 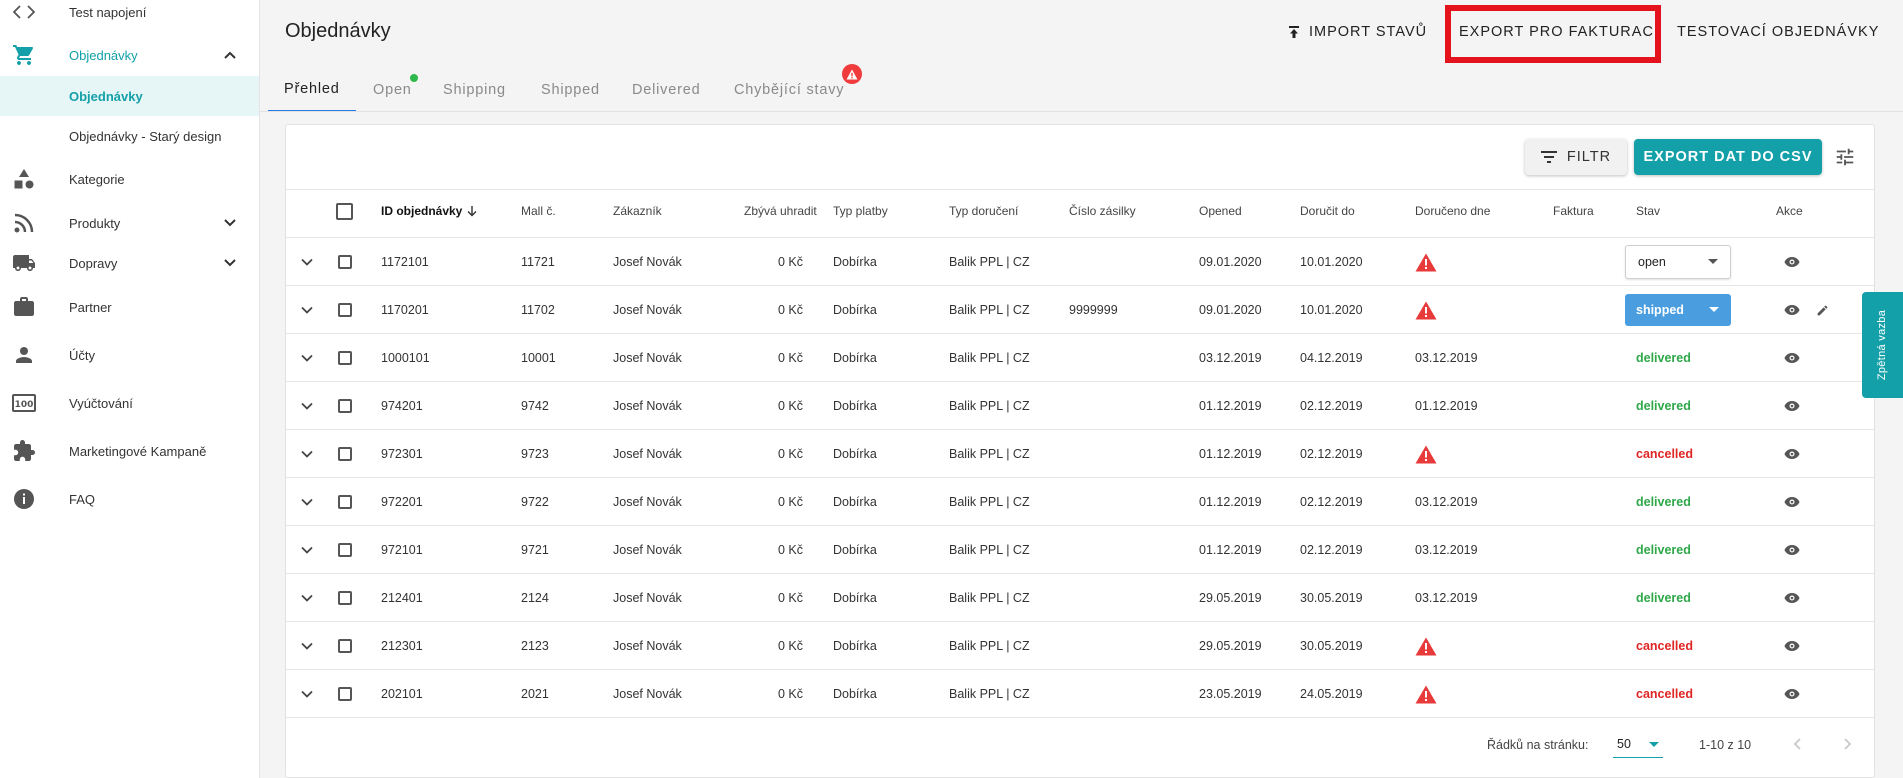 I want to click on customer-name: Josef Novák, so click(x=647, y=694).